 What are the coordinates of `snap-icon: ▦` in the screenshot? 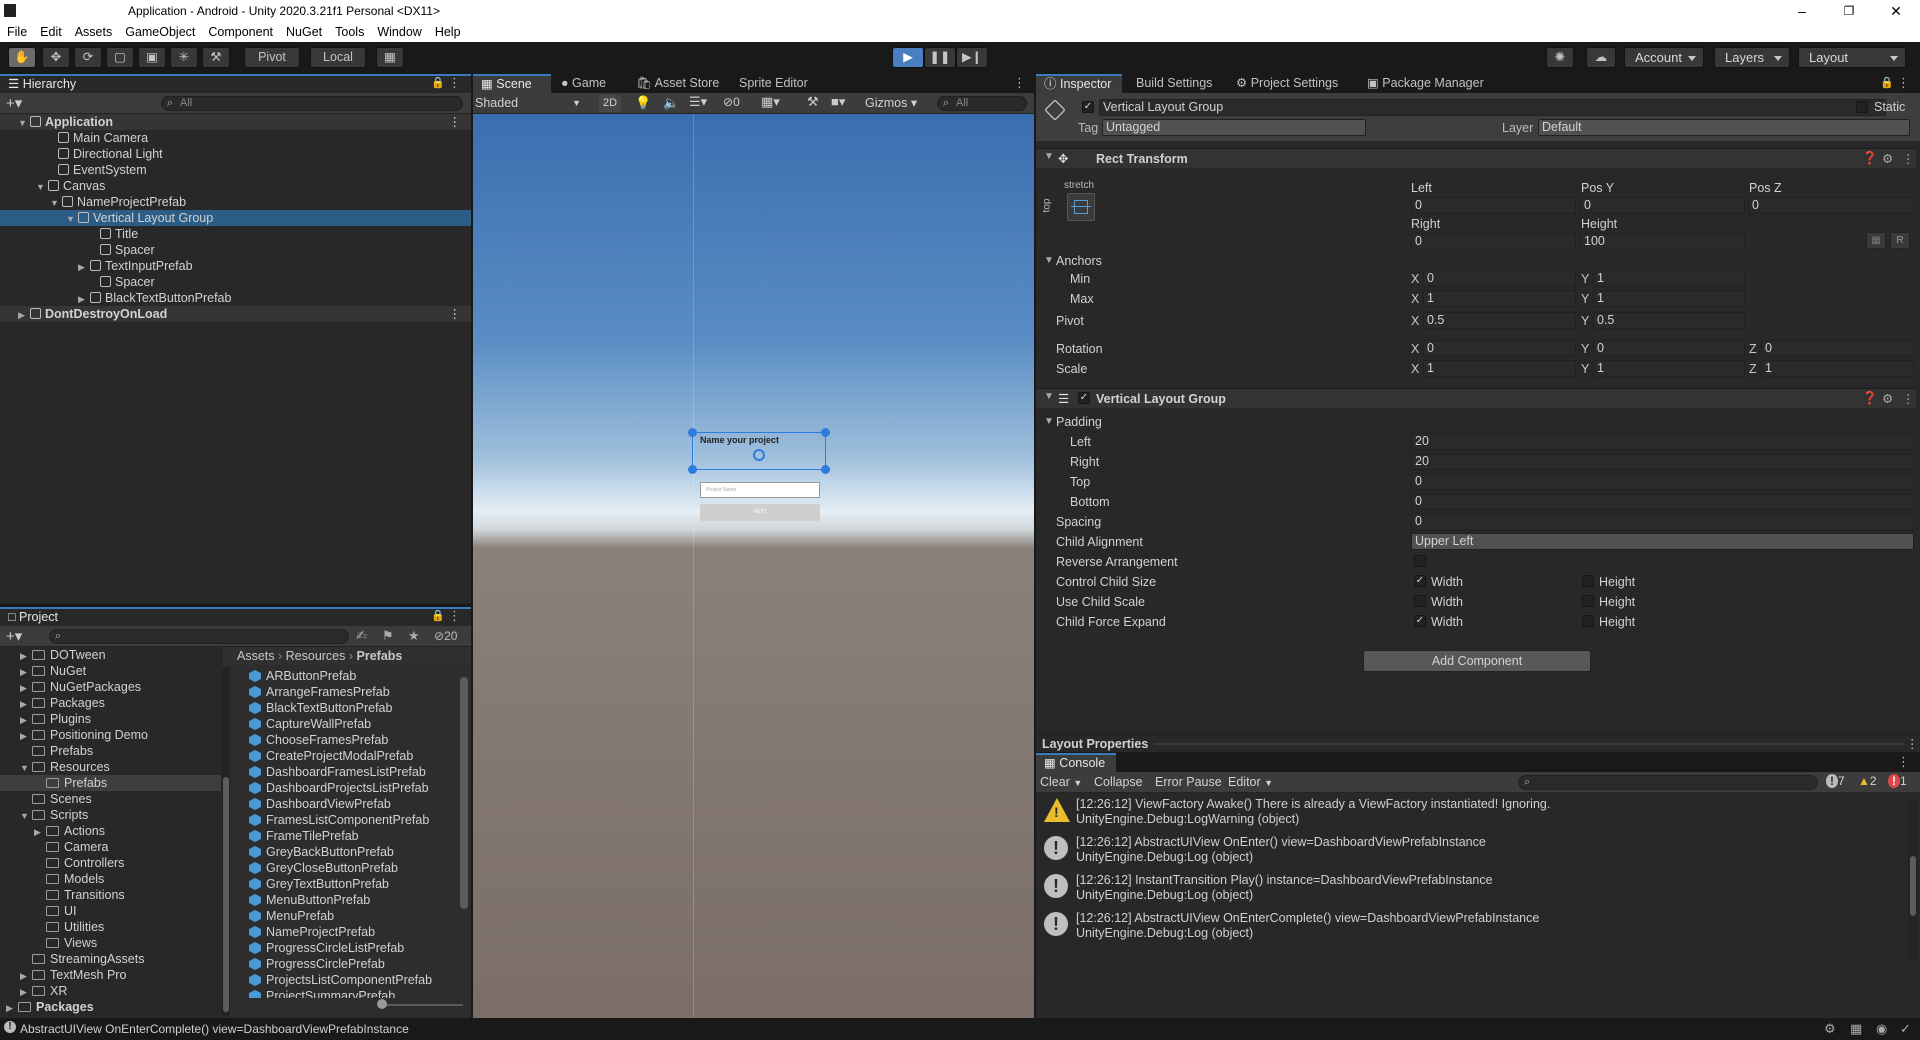 It's located at (390, 57).